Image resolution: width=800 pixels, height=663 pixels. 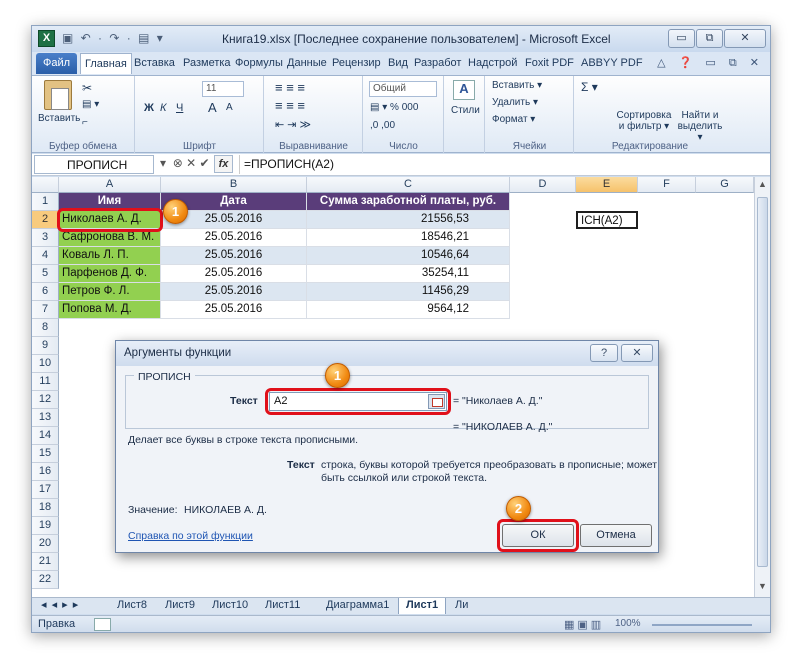 What do you see at coordinates (762, 185) in the screenshot?
I see `scroll-up-icon: ▲` at bounding box center [762, 185].